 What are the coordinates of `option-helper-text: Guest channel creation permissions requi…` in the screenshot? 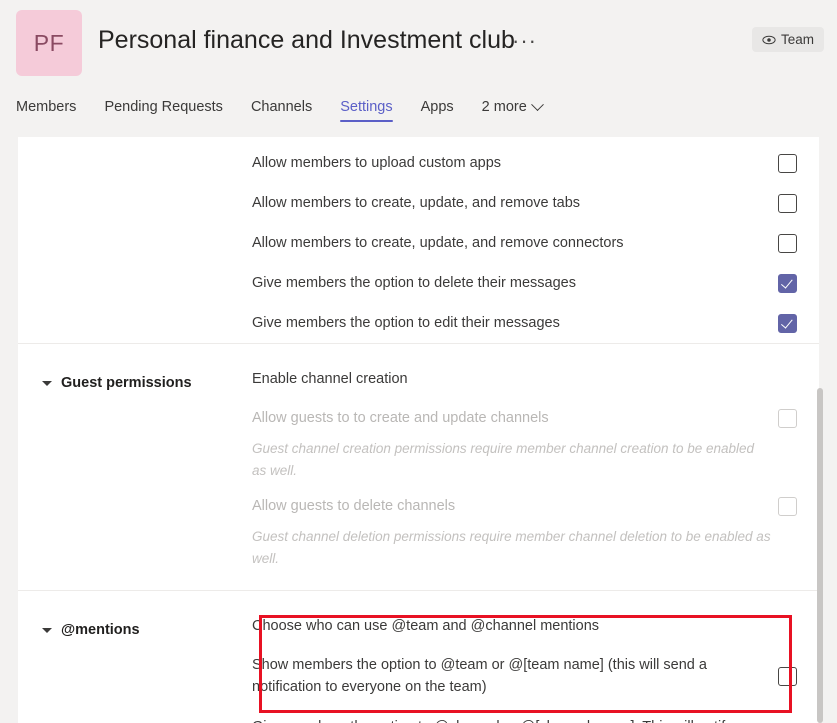 It's located at (503, 459).